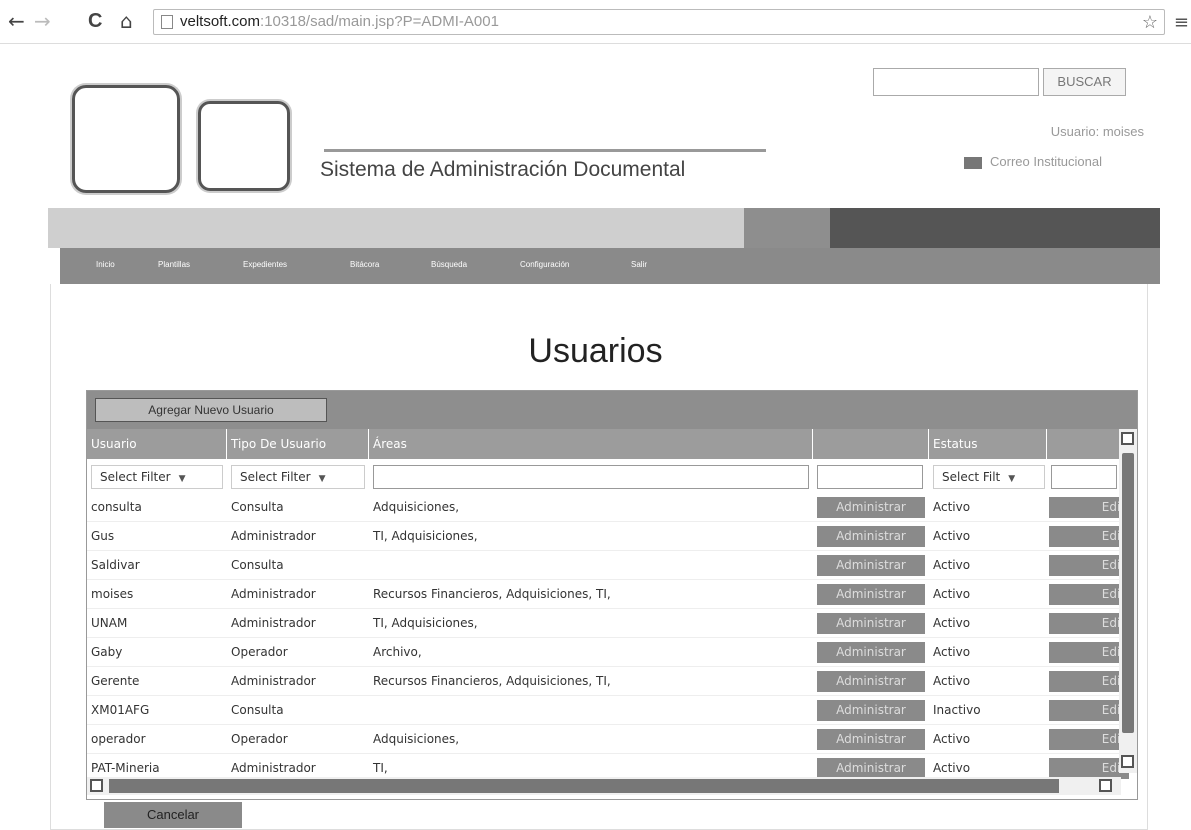 Image resolution: width=1191 pixels, height=830 pixels. Describe the element at coordinates (449, 264) in the screenshot. I see `nav-item-busqueda: Búsqueda` at that location.